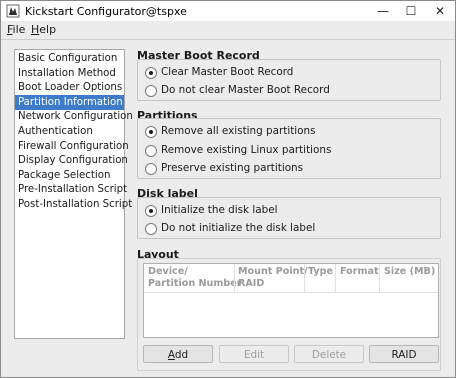 This screenshot has width=456, height=378. What do you see at coordinates (106, 11) in the screenshot?
I see `window-title: Kickstart Configurator@tspxe` at bounding box center [106, 11].